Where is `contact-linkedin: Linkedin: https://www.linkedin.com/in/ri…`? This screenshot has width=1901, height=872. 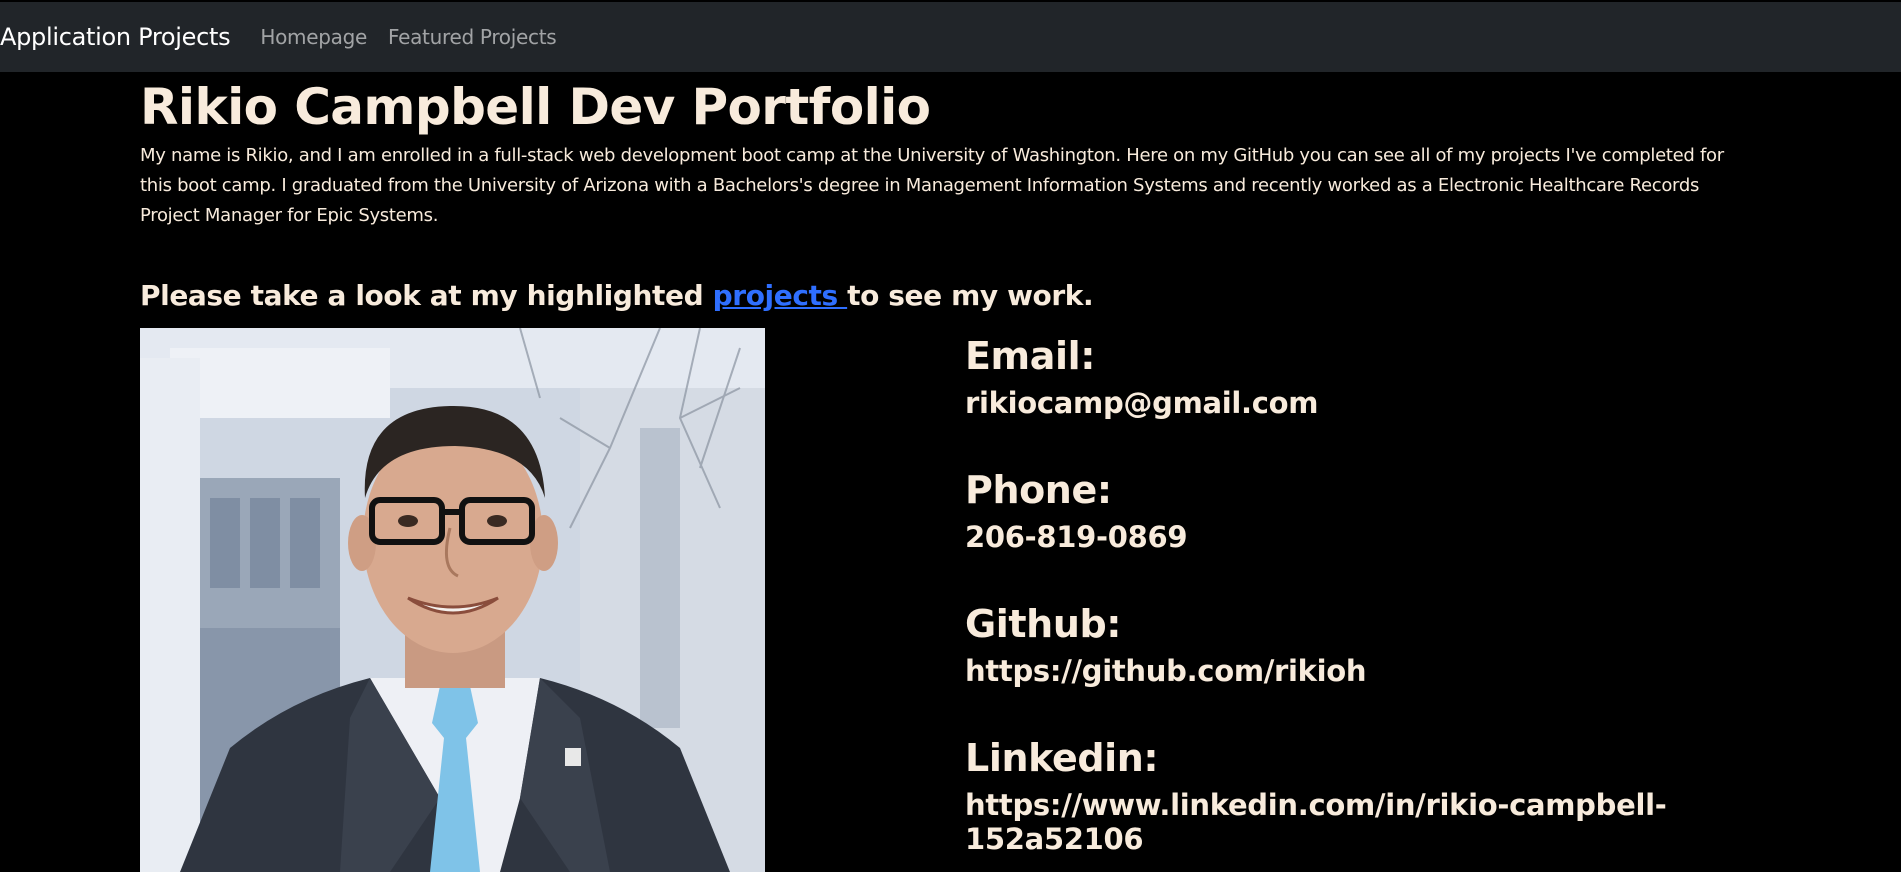
contact-linkedin: Linkedin: https://www.linkedin.com/in/ri… is located at coordinates (1365, 797).